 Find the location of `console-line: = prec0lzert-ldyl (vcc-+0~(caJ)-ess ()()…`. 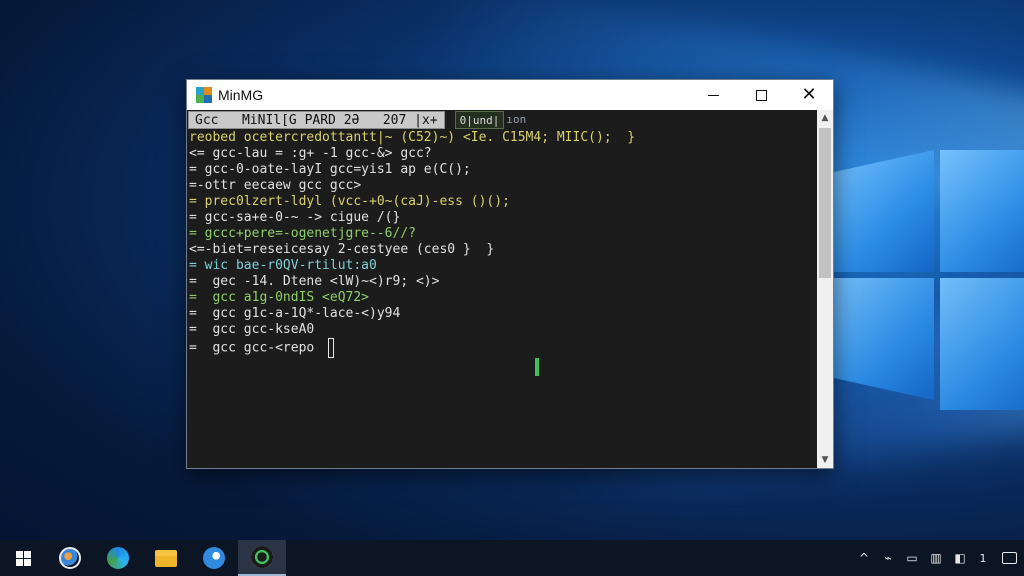

console-line: = prec0lzert-ldyl (vcc-+0~(caJ)-ess ()()… is located at coordinates (412, 202).